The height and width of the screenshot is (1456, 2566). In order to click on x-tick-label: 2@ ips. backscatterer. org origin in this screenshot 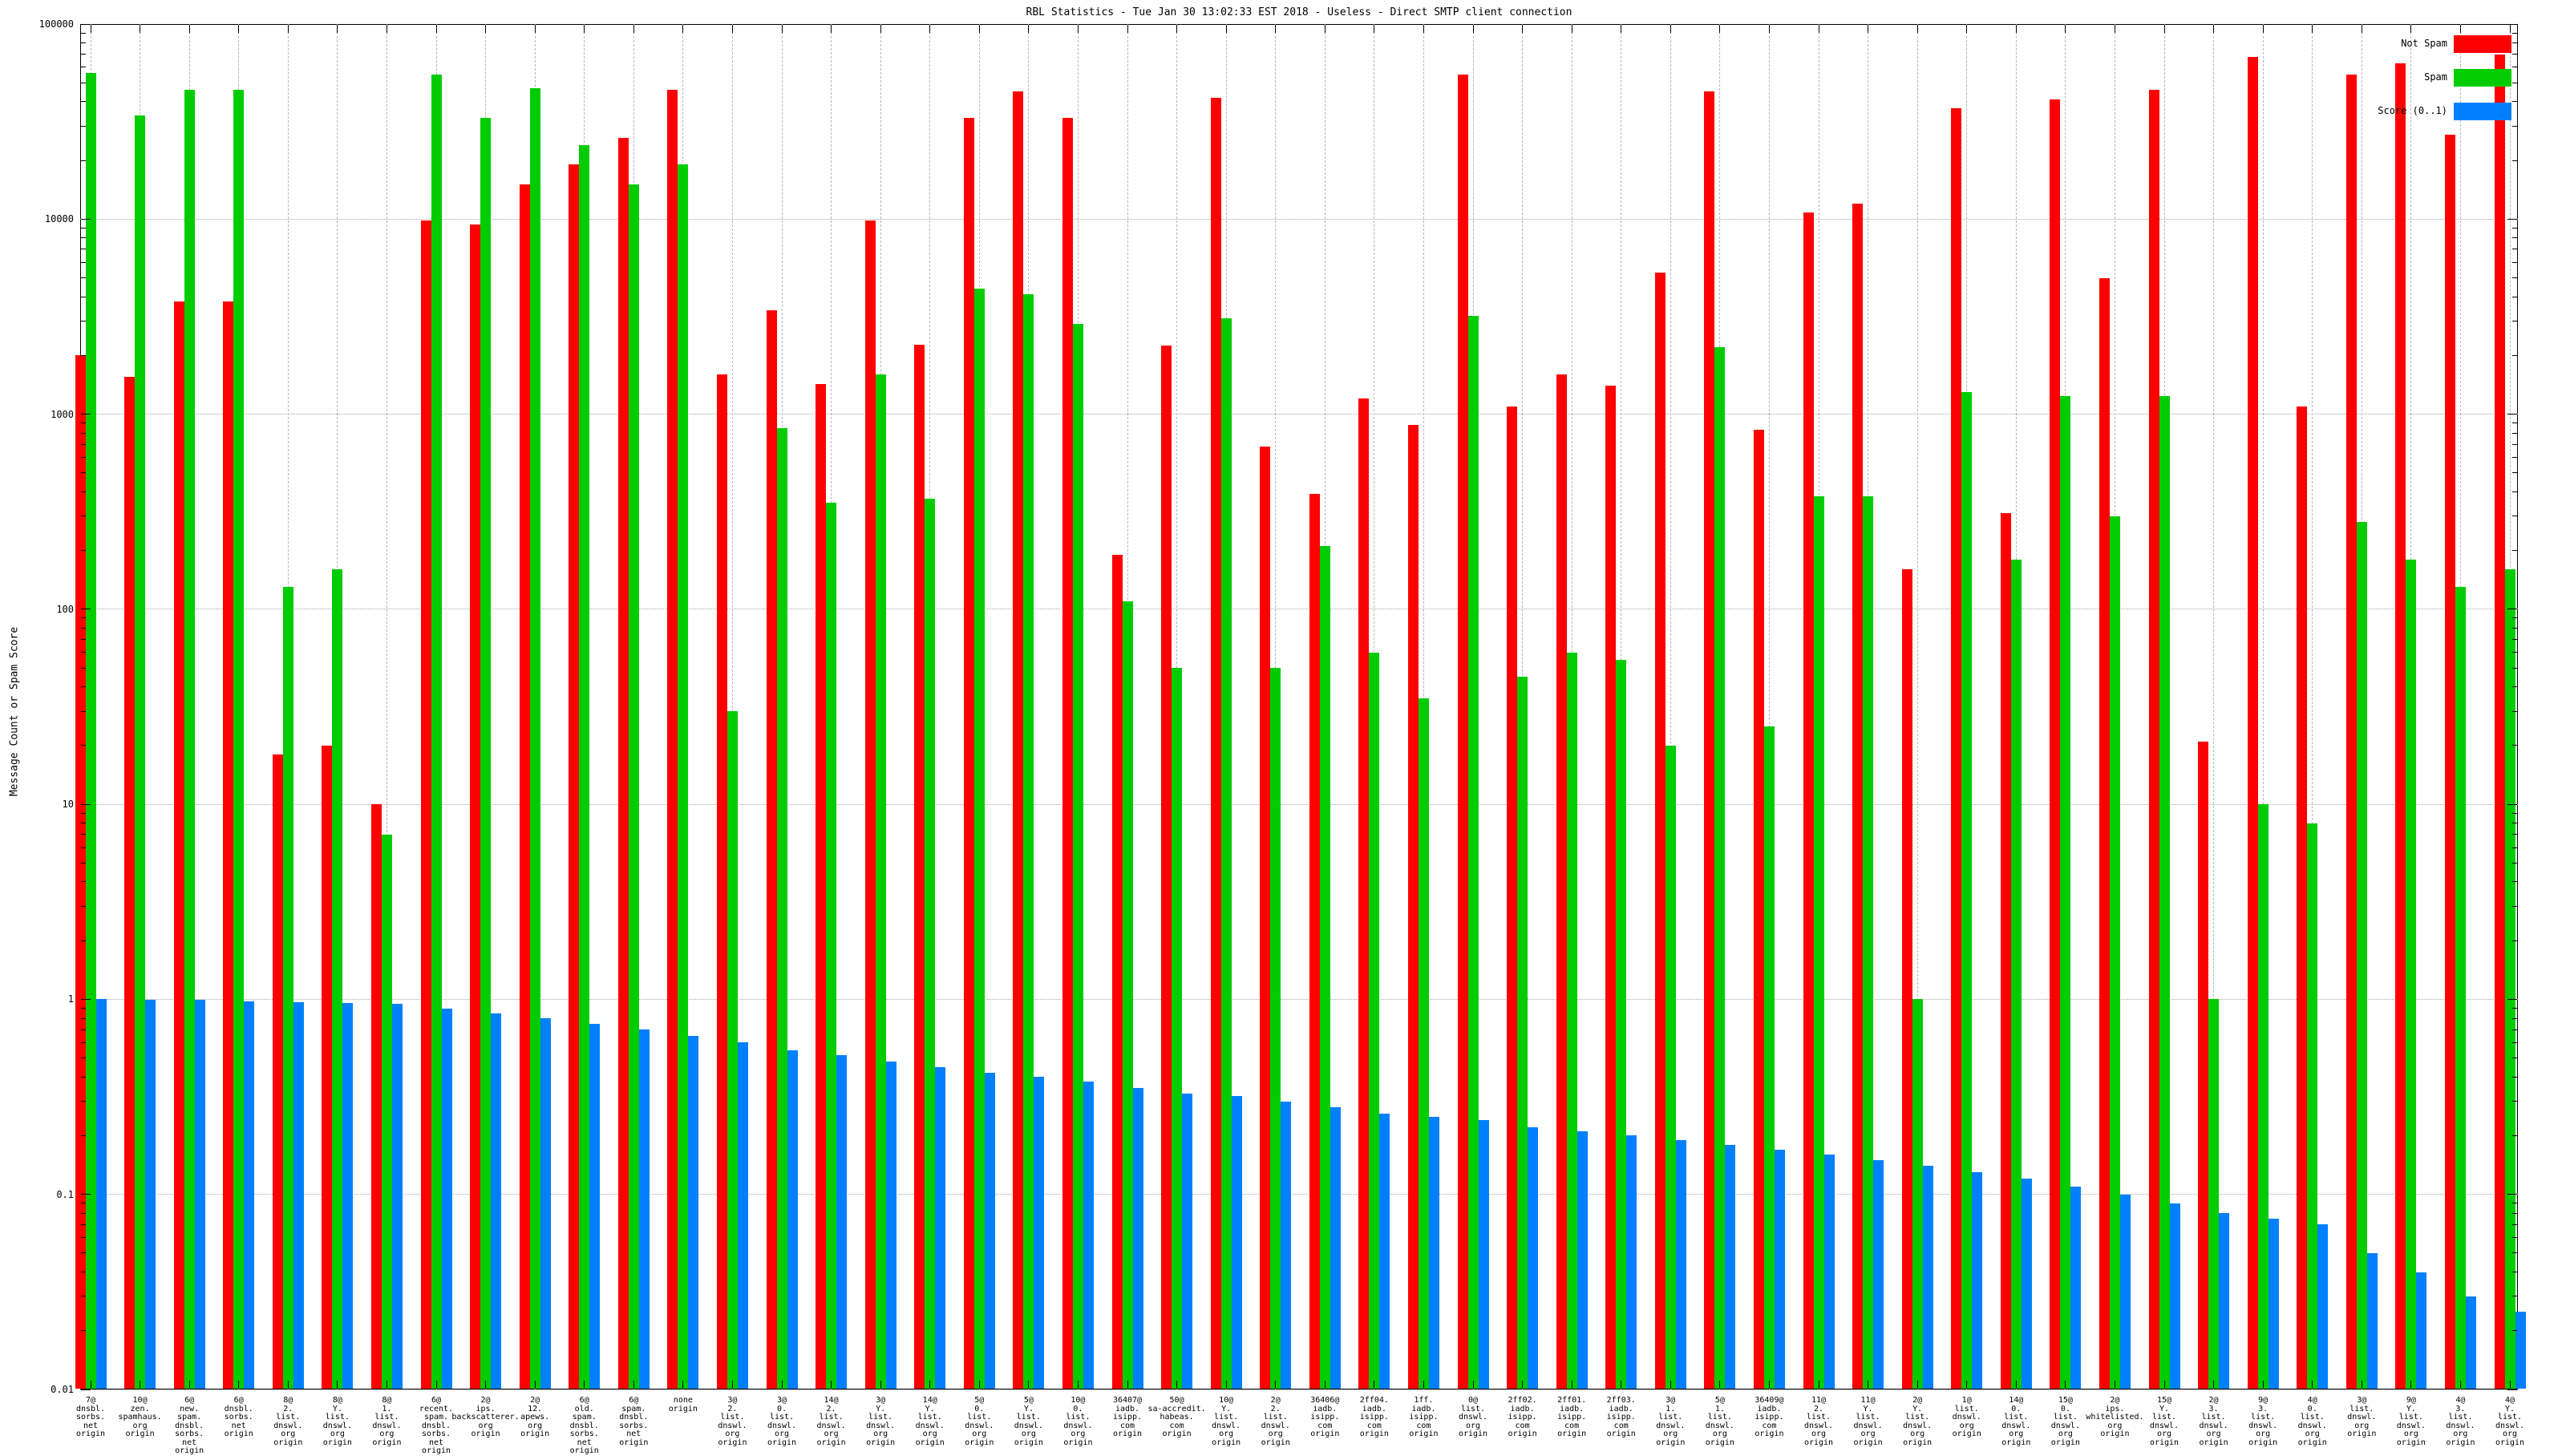, I will do `click(485, 1417)`.